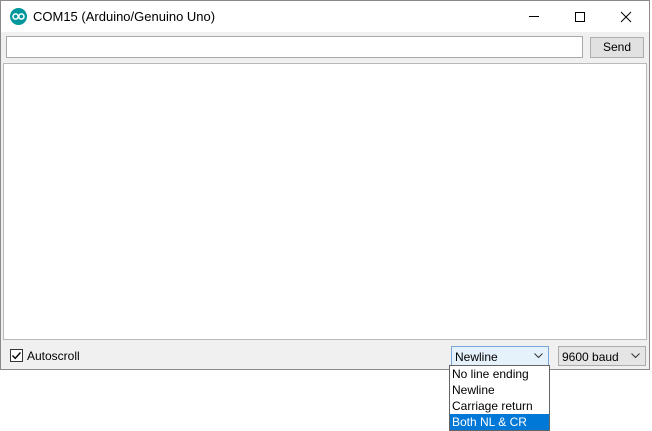 The image size is (652, 431). What do you see at coordinates (499, 390) in the screenshot?
I see `dropdown-option-newline: Newline` at bounding box center [499, 390].